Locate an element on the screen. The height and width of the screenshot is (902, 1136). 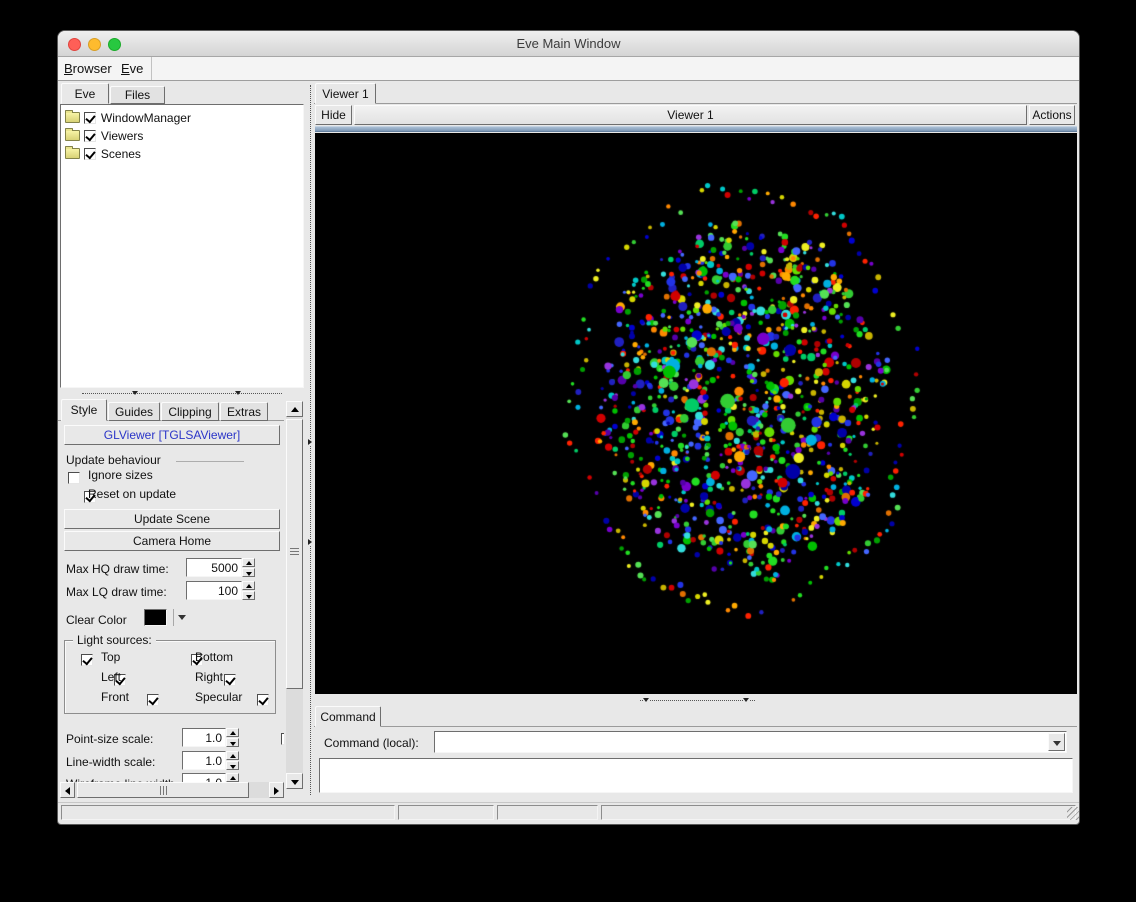
command-input is located at coordinates (750, 742).